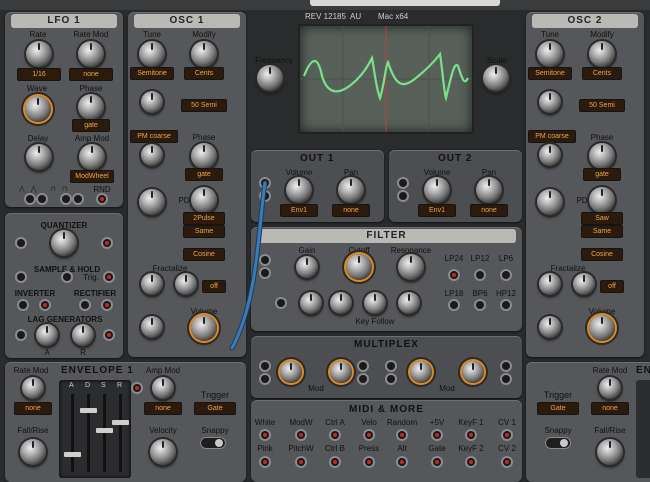 The image size is (650, 482). Describe the element at coordinates (506, 258) in the screenshot. I see `filter-mode-lp6: LP6` at that location.